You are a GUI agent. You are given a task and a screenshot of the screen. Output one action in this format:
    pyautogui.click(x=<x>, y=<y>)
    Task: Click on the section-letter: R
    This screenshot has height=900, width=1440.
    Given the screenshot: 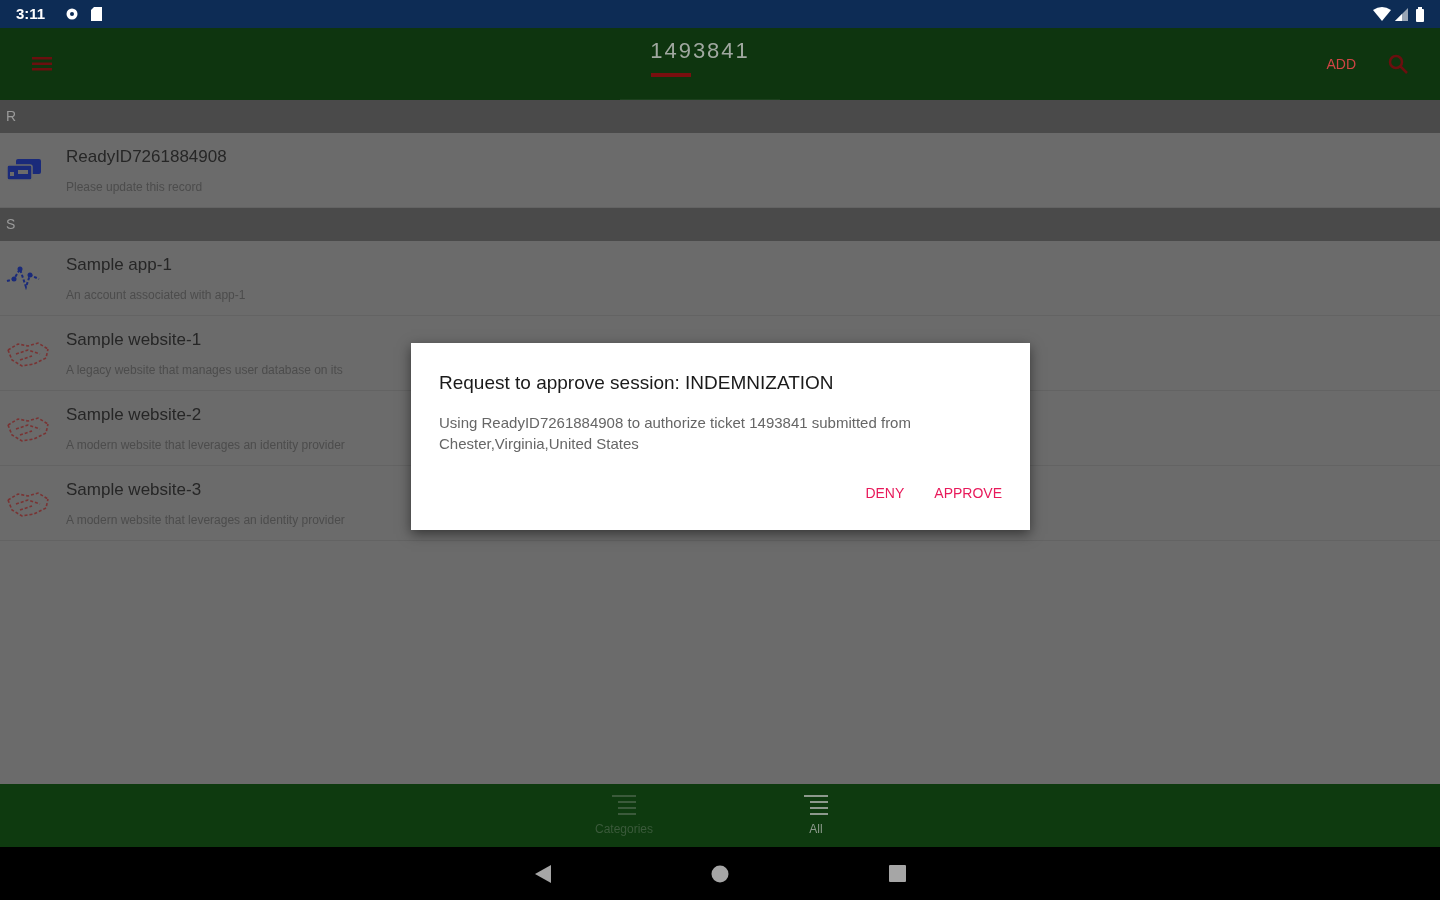 What is the action you would take?
    pyautogui.click(x=11, y=116)
    